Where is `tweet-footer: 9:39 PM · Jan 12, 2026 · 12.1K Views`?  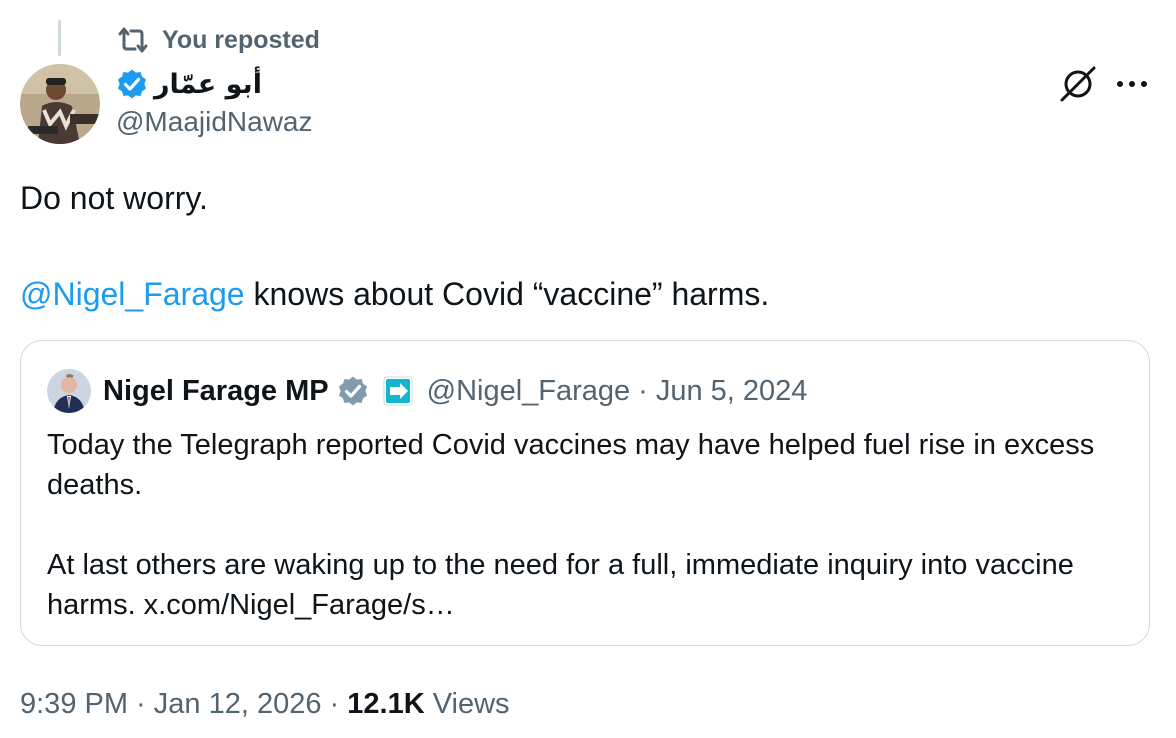 tweet-footer: 9:39 PM · Jan 12, 2026 · 12.1K Views is located at coordinates (265, 704).